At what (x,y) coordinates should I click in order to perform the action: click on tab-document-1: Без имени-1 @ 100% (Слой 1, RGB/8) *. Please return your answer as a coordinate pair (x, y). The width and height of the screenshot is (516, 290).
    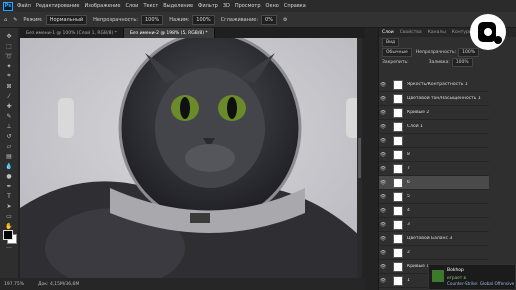
    Looking at the image, I should click on (72, 33).